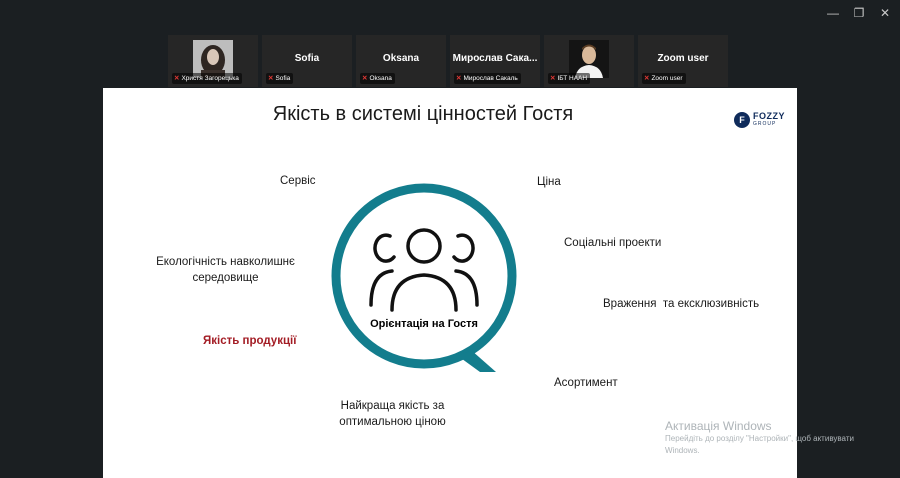 The height and width of the screenshot is (478, 900). Describe the element at coordinates (586, 383) in the screenshot. I see `label-assortment: Асортимент` at that location.